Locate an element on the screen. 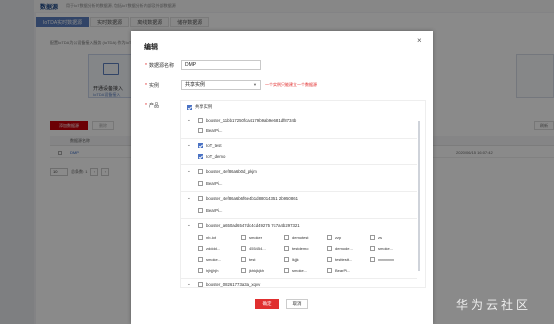 This screenshot has width=554, height=324. product-label: * 产品 is located at coordinates (152, 106).